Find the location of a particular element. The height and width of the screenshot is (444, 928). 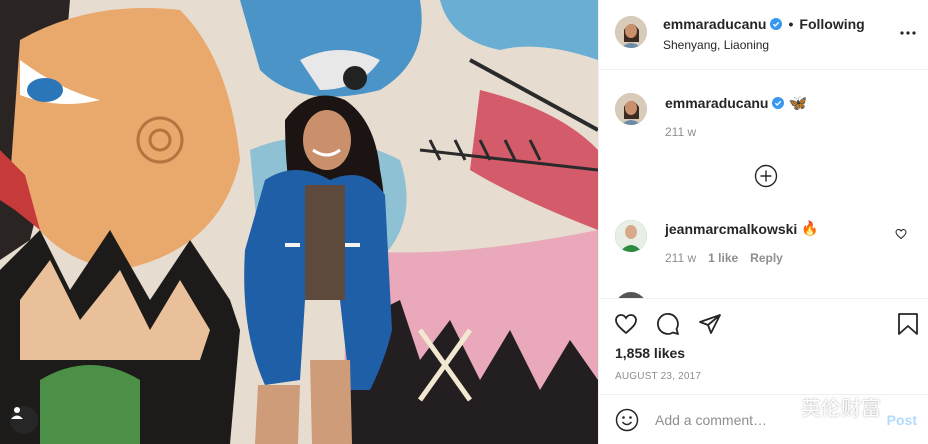

caption: emmaraducanu 🦋 is located at coordinates (736, 103).